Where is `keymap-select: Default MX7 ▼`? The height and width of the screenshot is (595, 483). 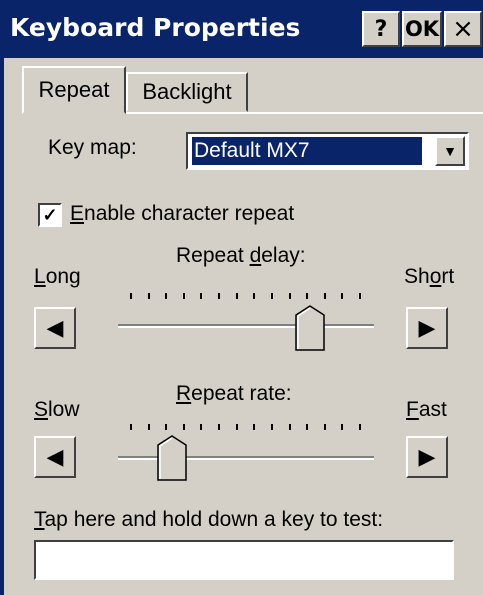 keymap-select: Default MX7 ▼ is located at coordinates (327, 151).